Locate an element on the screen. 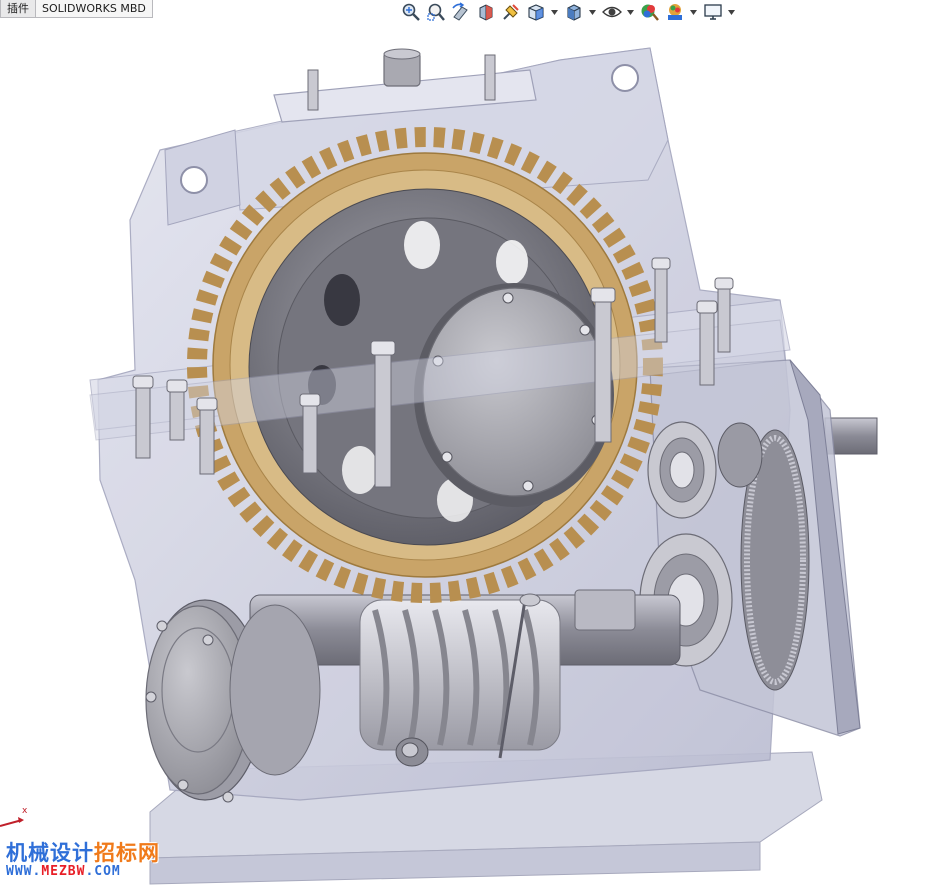 This screenshot has height=892, width=928. hide-show-menu-caret is located at coordinates (630, 12).